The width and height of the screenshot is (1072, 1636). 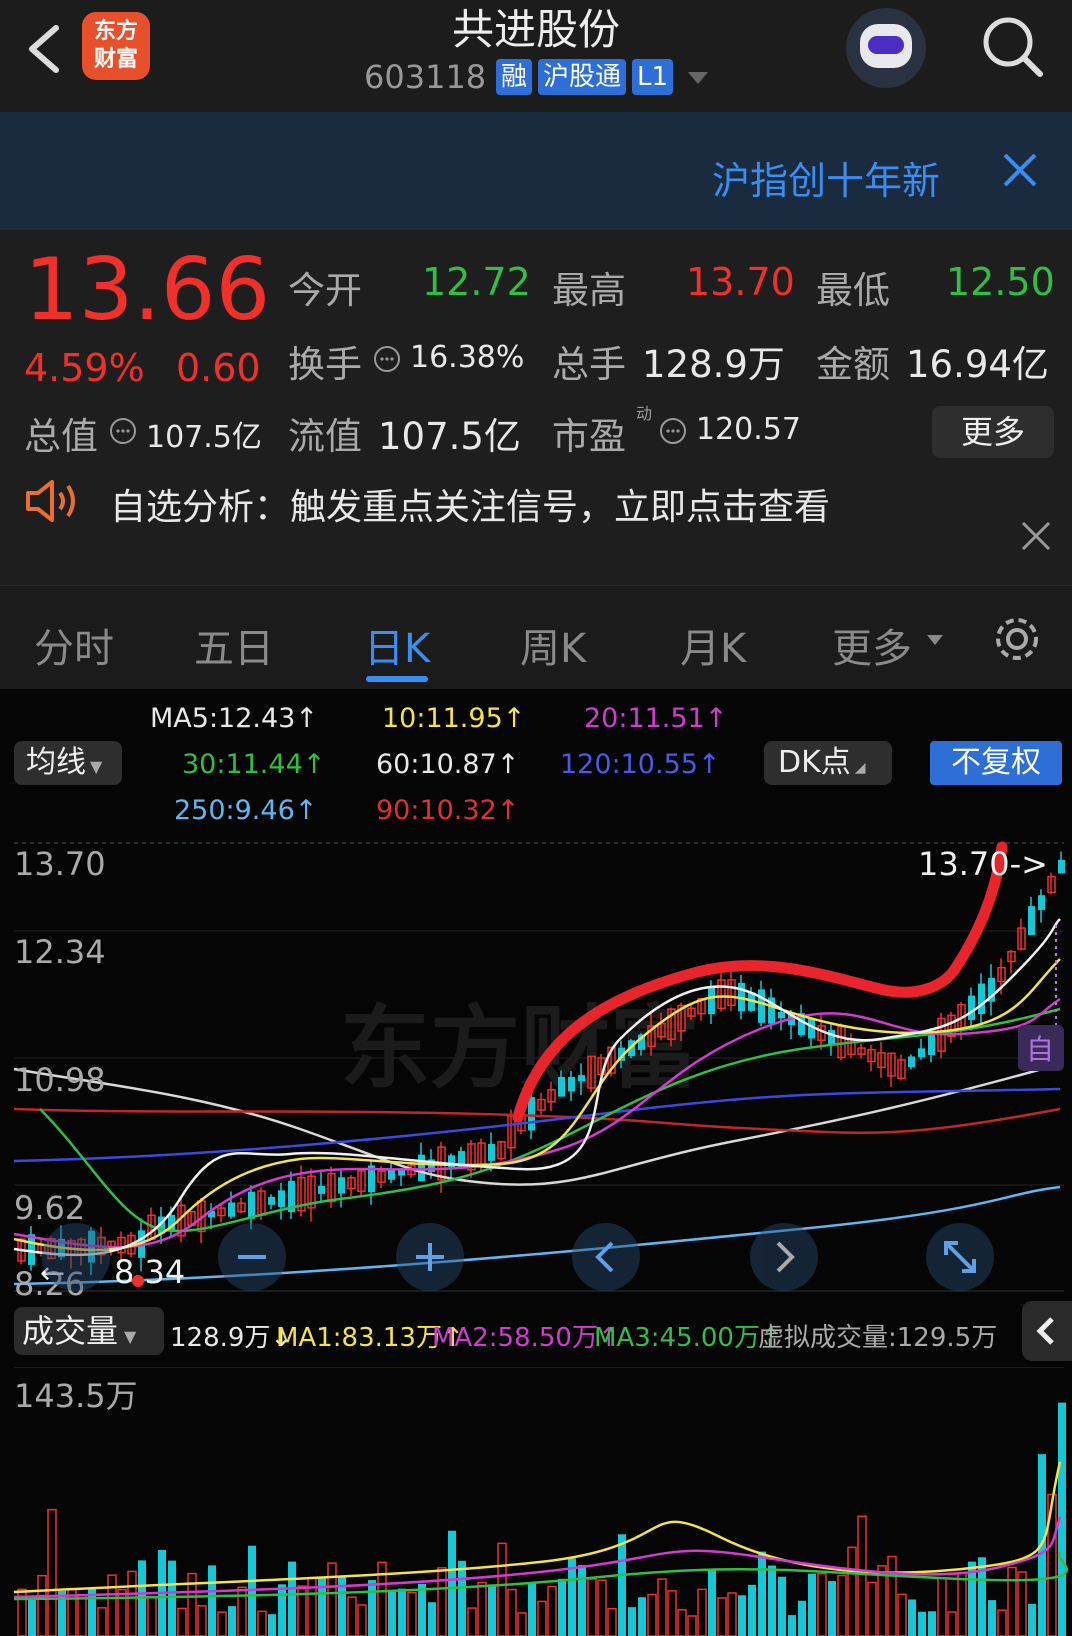 I want to click on collapse-button, so click(x=1047, y=1331).